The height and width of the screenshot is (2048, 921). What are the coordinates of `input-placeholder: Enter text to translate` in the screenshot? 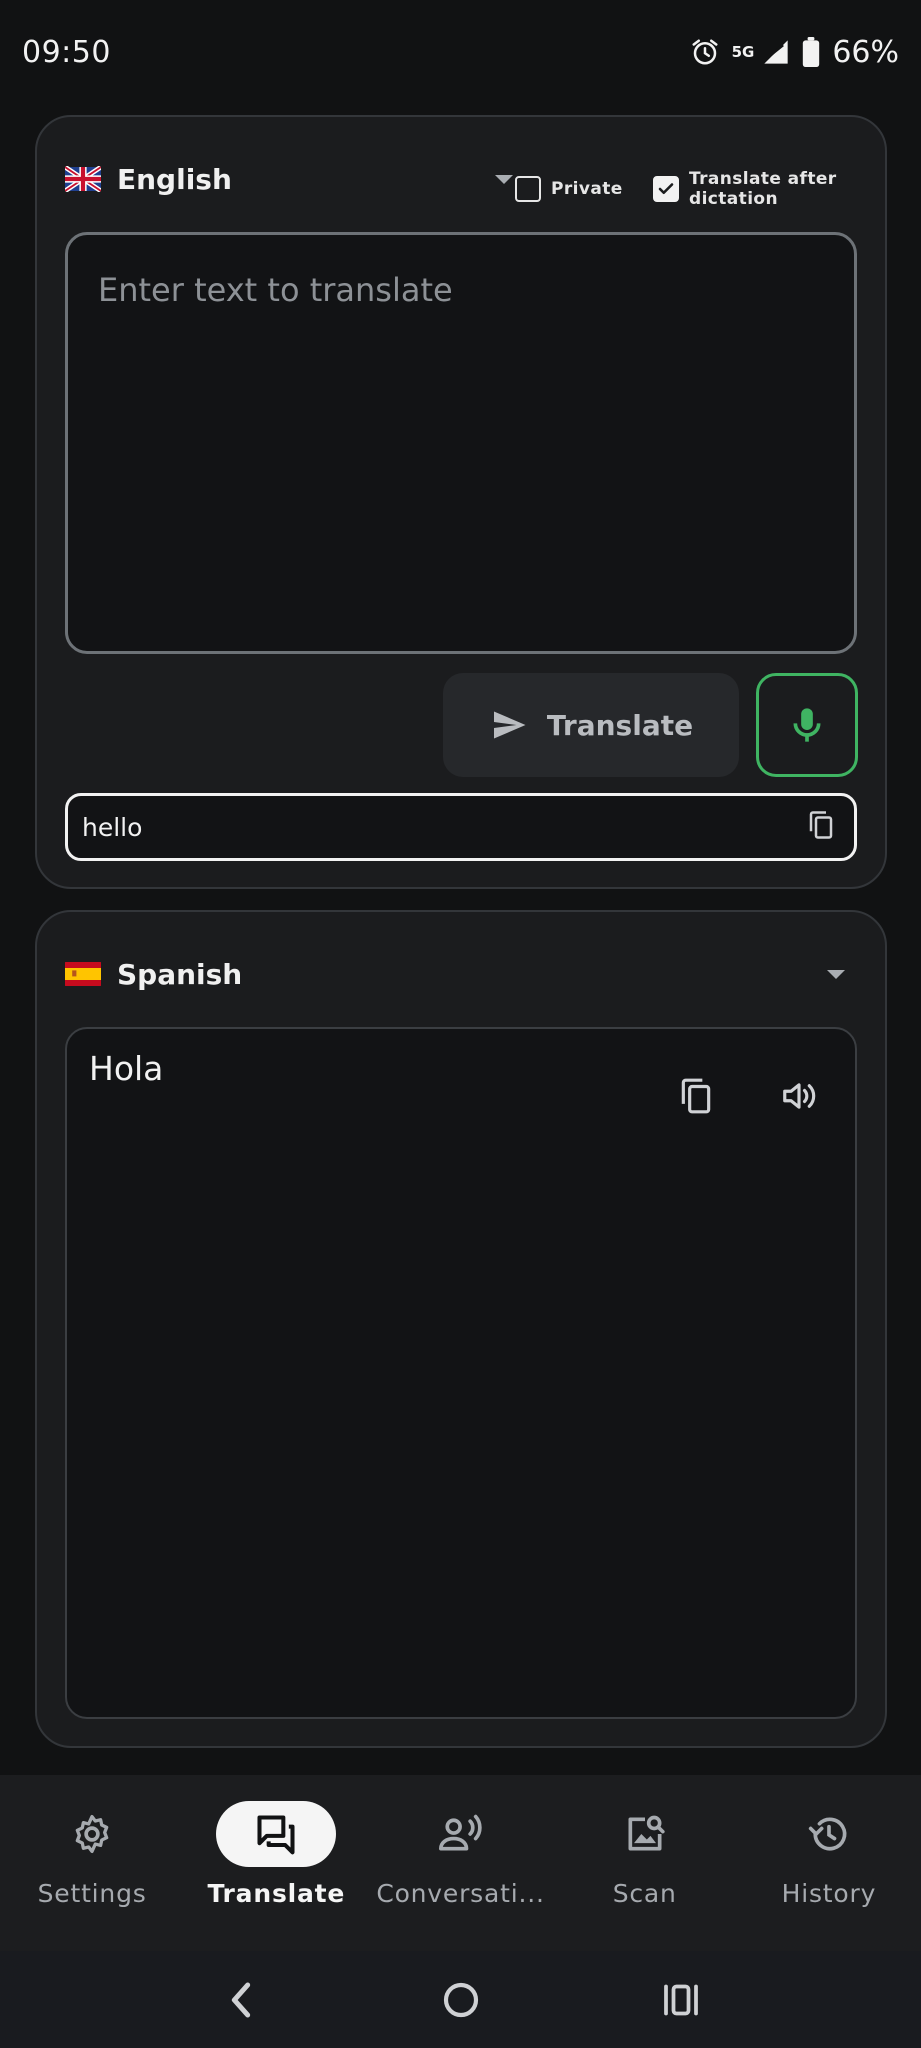 It's located at (275, 290).